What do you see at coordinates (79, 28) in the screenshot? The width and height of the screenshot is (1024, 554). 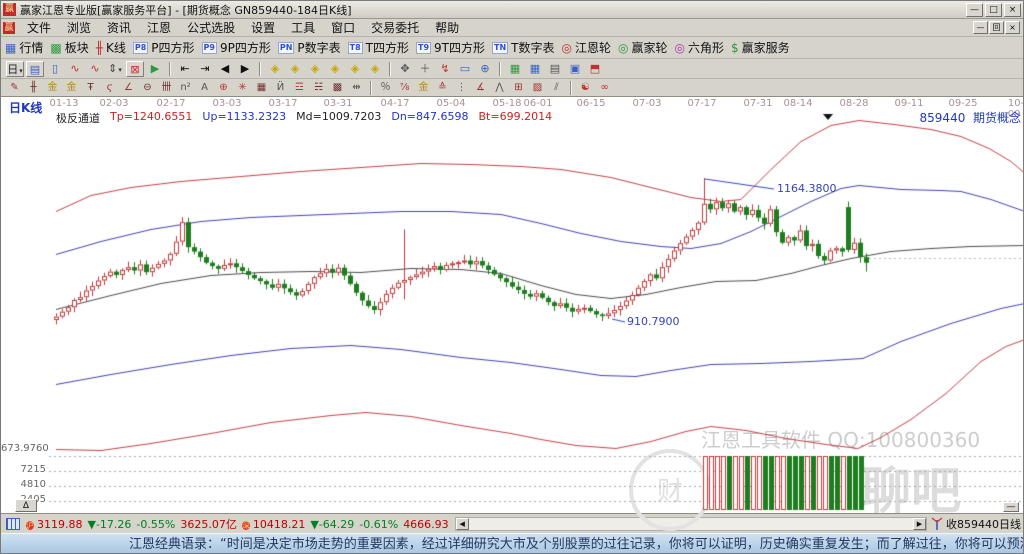 I see `menu-item-1: 浏览` at bounding box center [79, 28].